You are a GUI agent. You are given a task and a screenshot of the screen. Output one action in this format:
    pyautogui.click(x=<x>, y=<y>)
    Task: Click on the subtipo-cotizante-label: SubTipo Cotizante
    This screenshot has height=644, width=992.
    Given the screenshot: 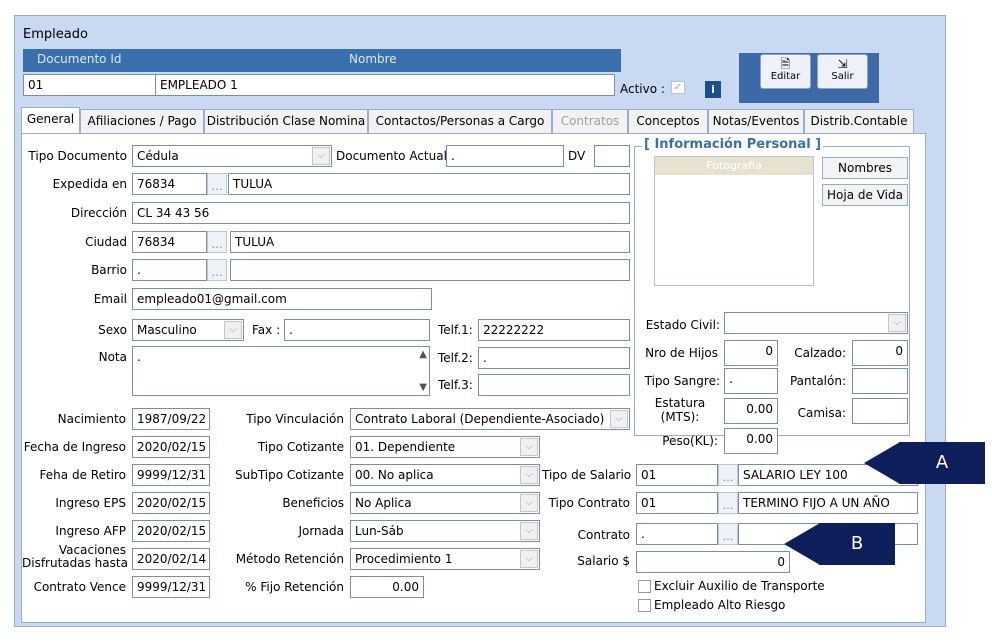 What is the action you would take?
    pyautogui.click(x=289, y=475)
    